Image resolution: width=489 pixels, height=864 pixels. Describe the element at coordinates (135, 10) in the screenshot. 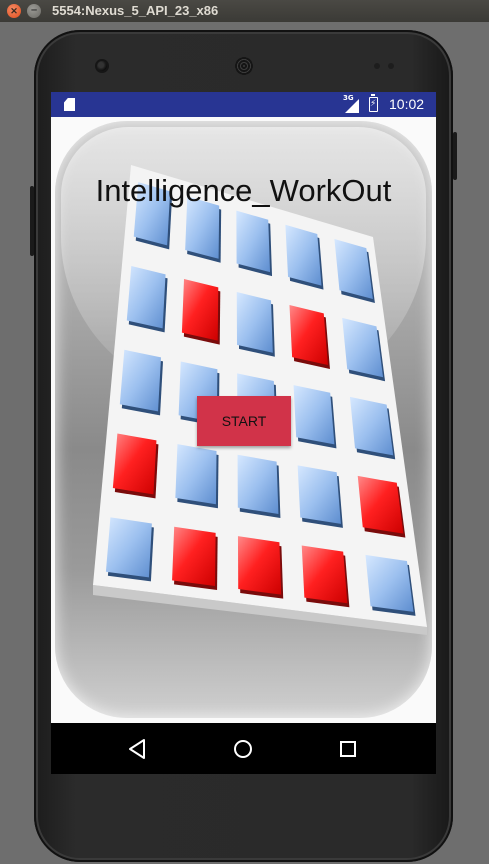

I see `window-title: 5554:Nexus_5_API_23_x86` at that location.